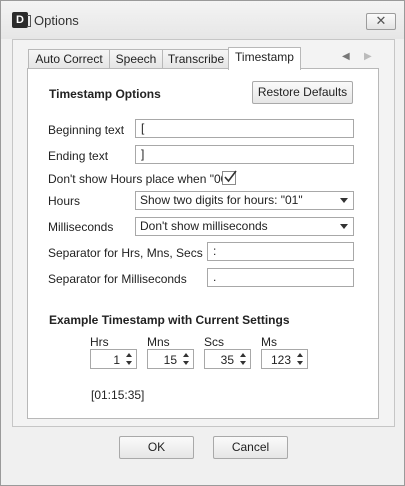  What do you see at coordinates (86, 130) in the screenshot?
I see `beginning-text-label: Beginning text` at bounding box center [86, 130].